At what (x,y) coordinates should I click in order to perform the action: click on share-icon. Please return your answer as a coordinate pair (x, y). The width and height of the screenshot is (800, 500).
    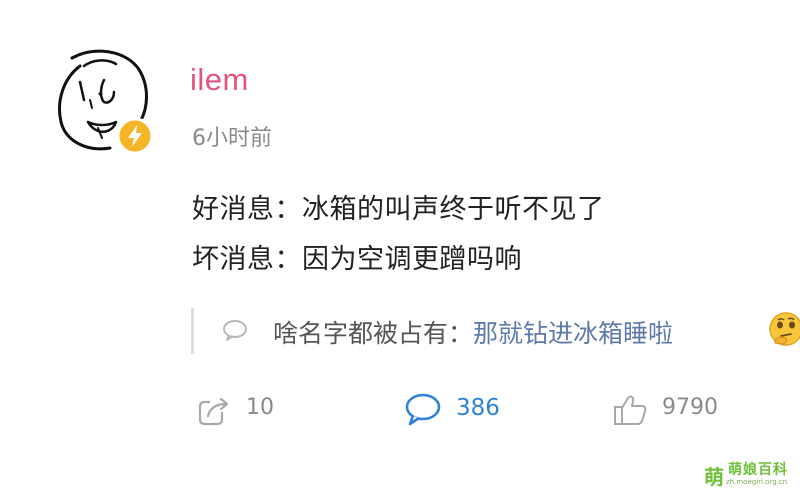
    Looking at the image, I should click on (214, 411).